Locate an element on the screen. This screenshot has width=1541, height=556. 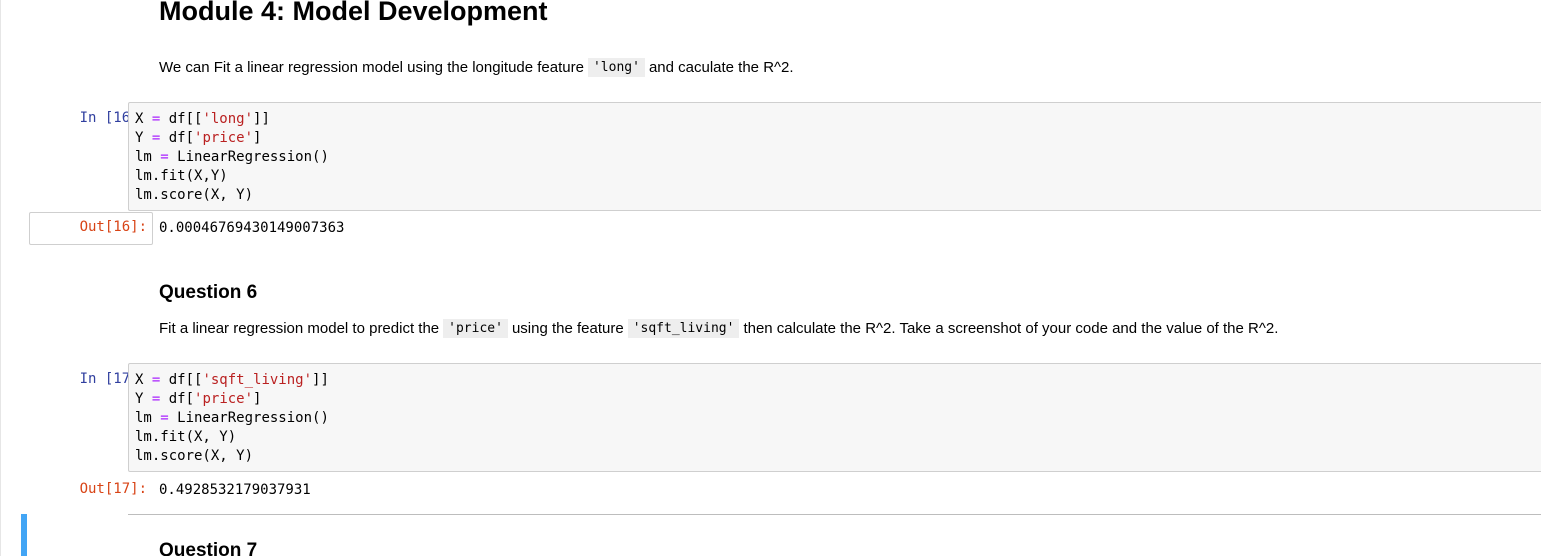
md-text-after: and caculate the R^2. is located at coordinates (721, 67).